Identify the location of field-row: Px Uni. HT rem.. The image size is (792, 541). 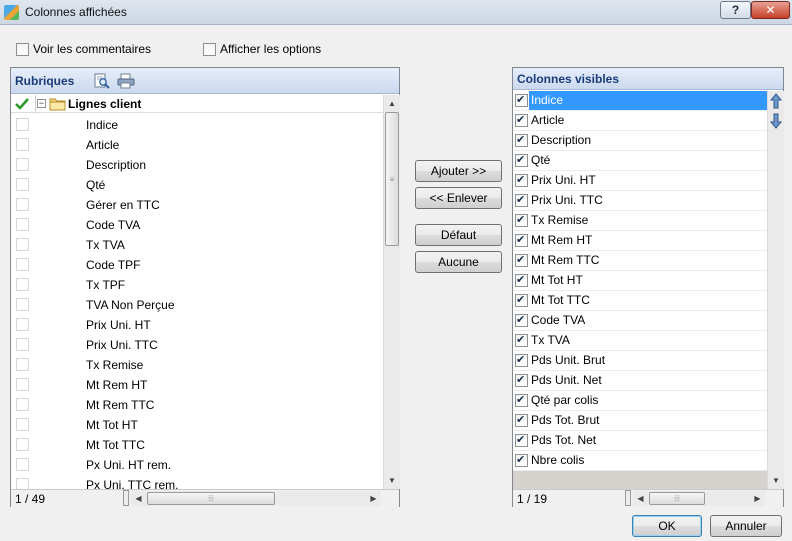
(197, 465).